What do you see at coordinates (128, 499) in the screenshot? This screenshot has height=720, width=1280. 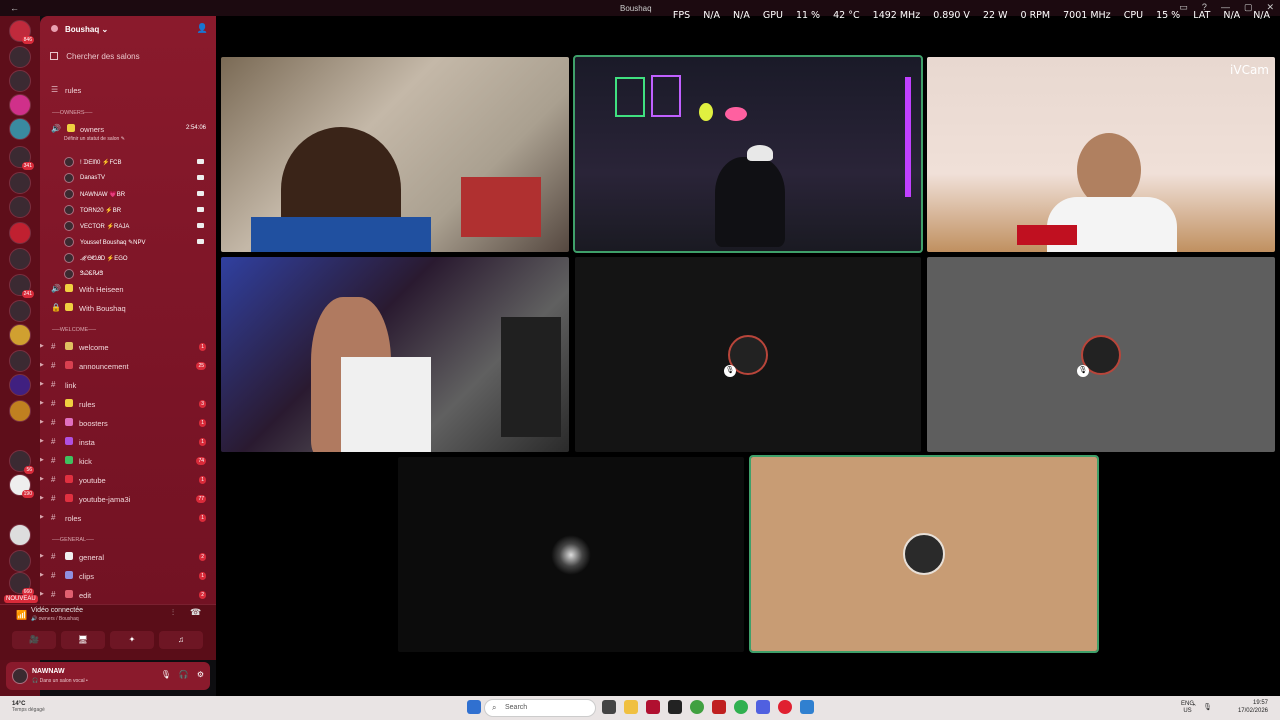 I see `text-channel-youtube-jama3i: ▶ # youtube-jama3i 77` at bounding box center [128, 499].